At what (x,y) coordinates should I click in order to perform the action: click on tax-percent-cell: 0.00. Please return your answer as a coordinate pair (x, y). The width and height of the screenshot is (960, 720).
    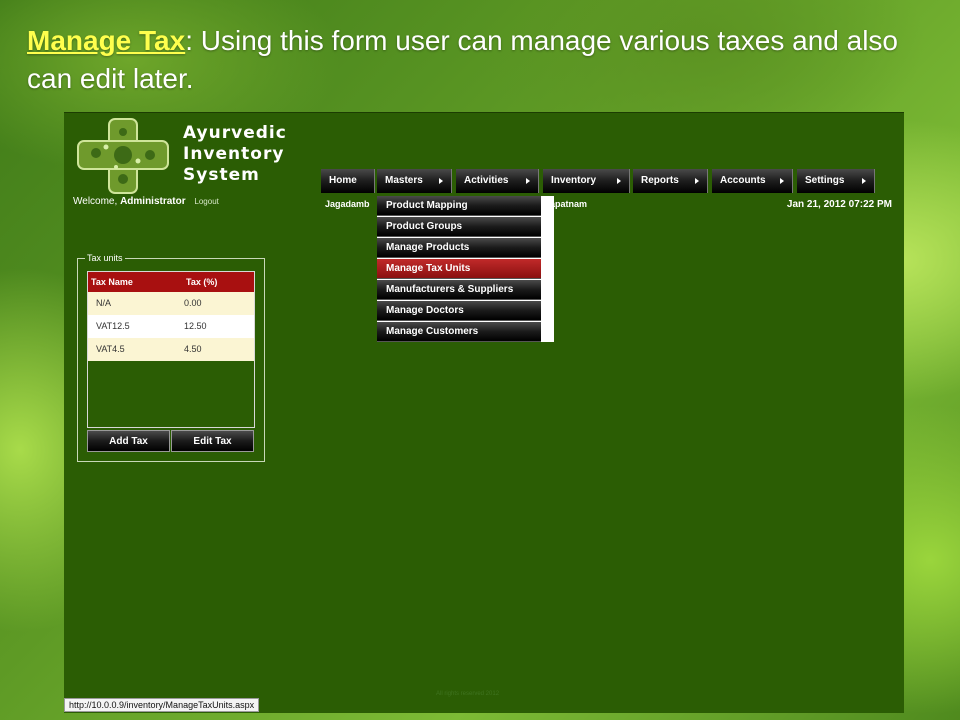
    Looking at the image, I should click on (193, 303).